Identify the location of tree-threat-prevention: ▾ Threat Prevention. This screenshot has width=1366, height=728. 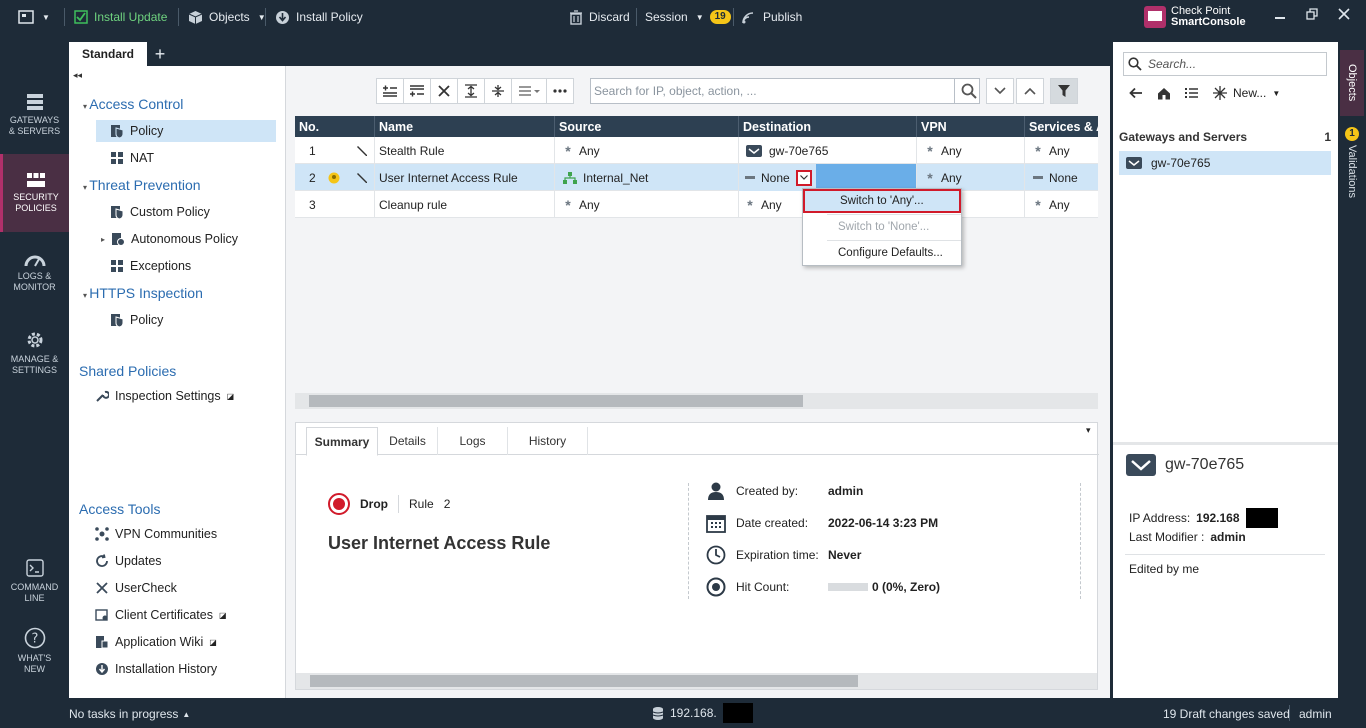
(142, 185).